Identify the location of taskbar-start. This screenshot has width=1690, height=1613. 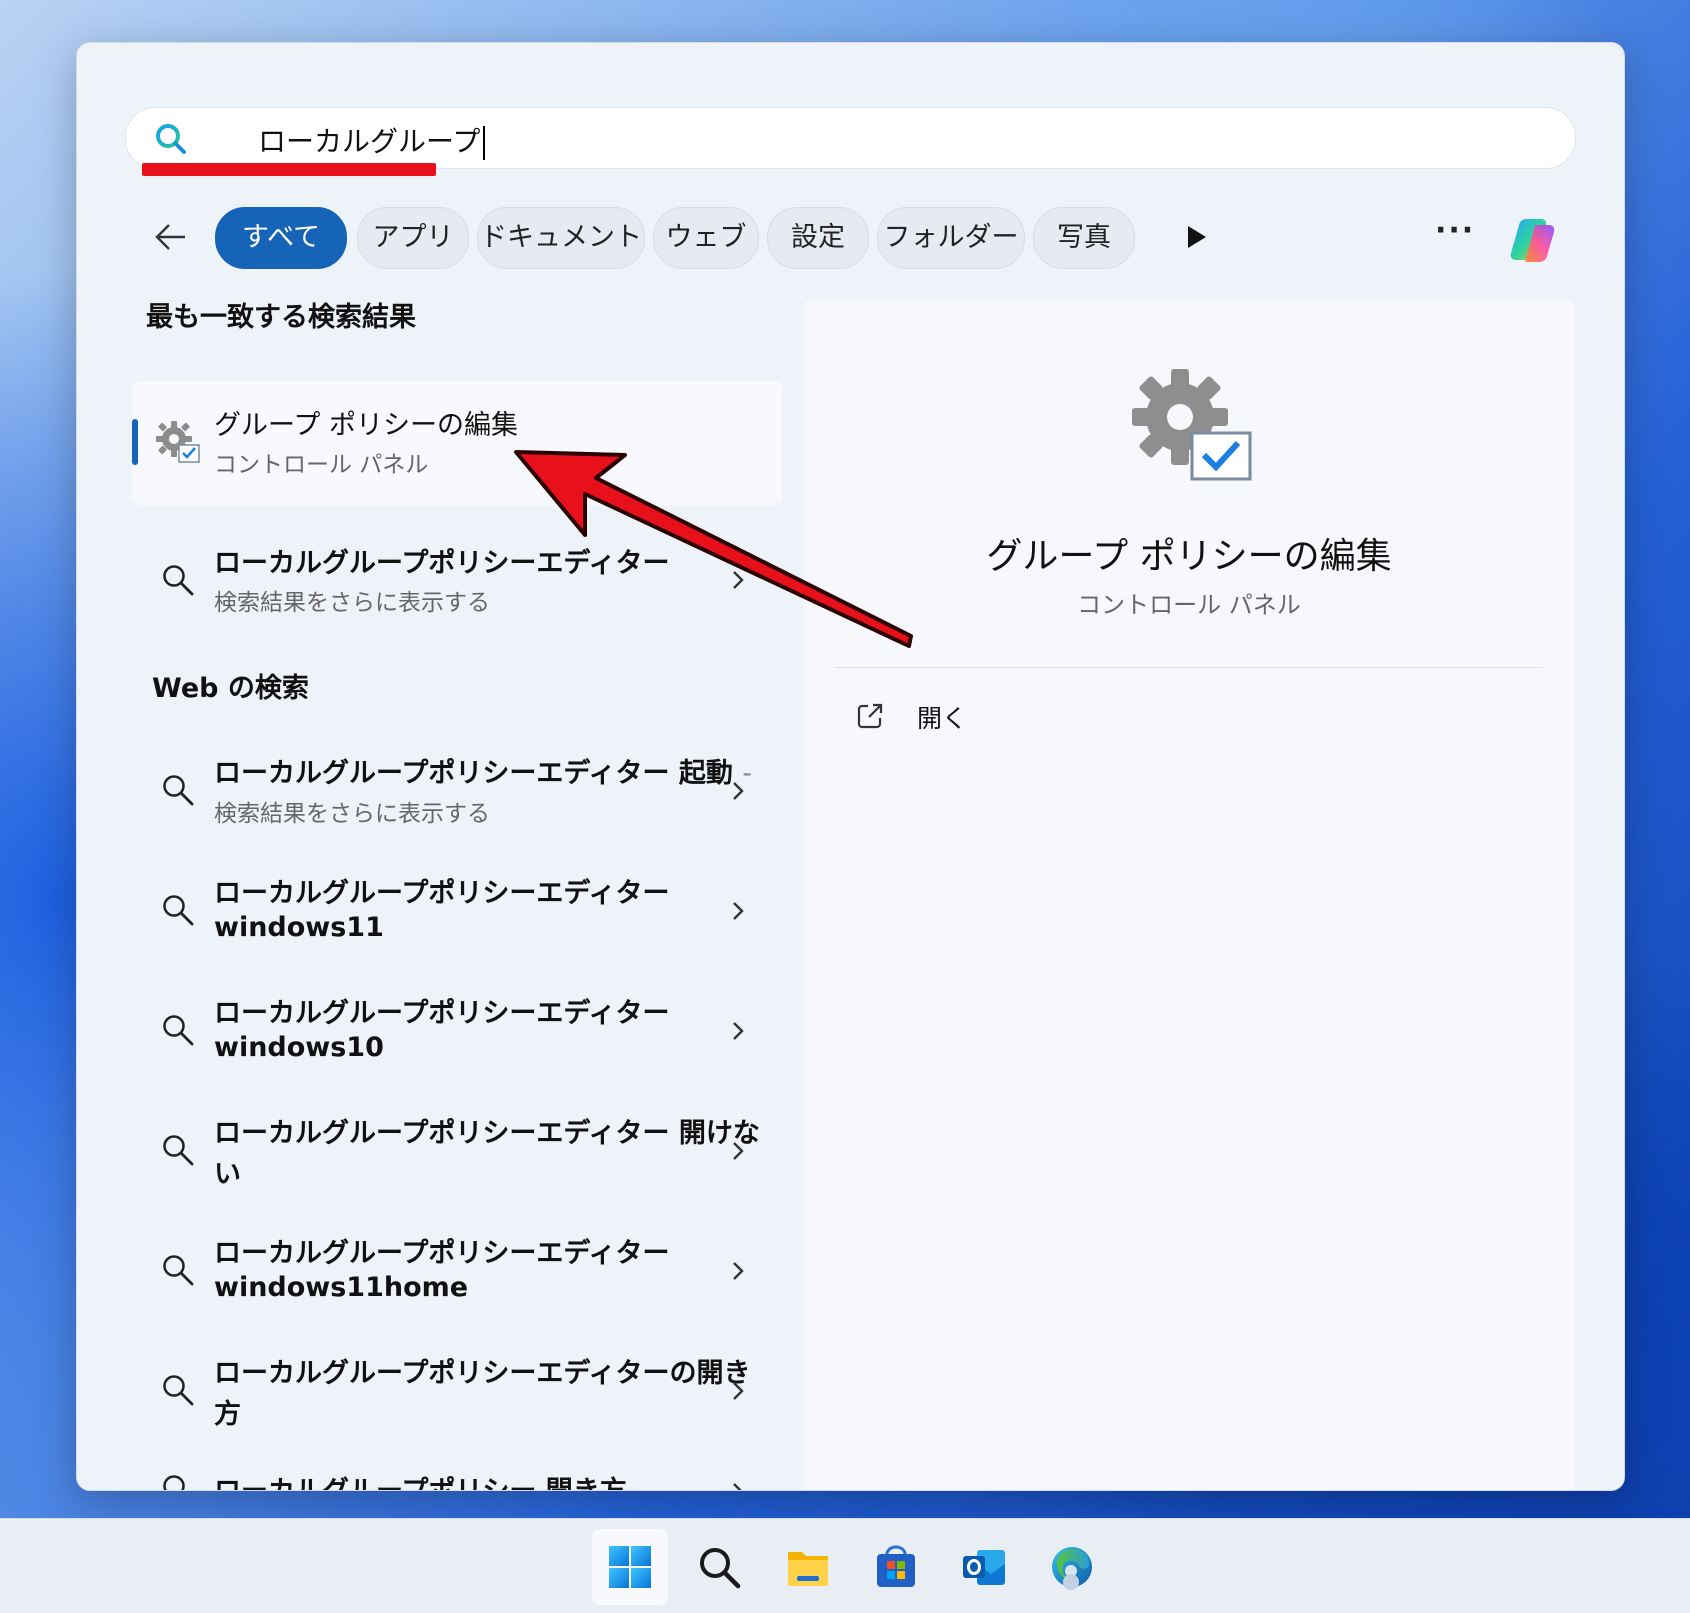
(630, 1567).